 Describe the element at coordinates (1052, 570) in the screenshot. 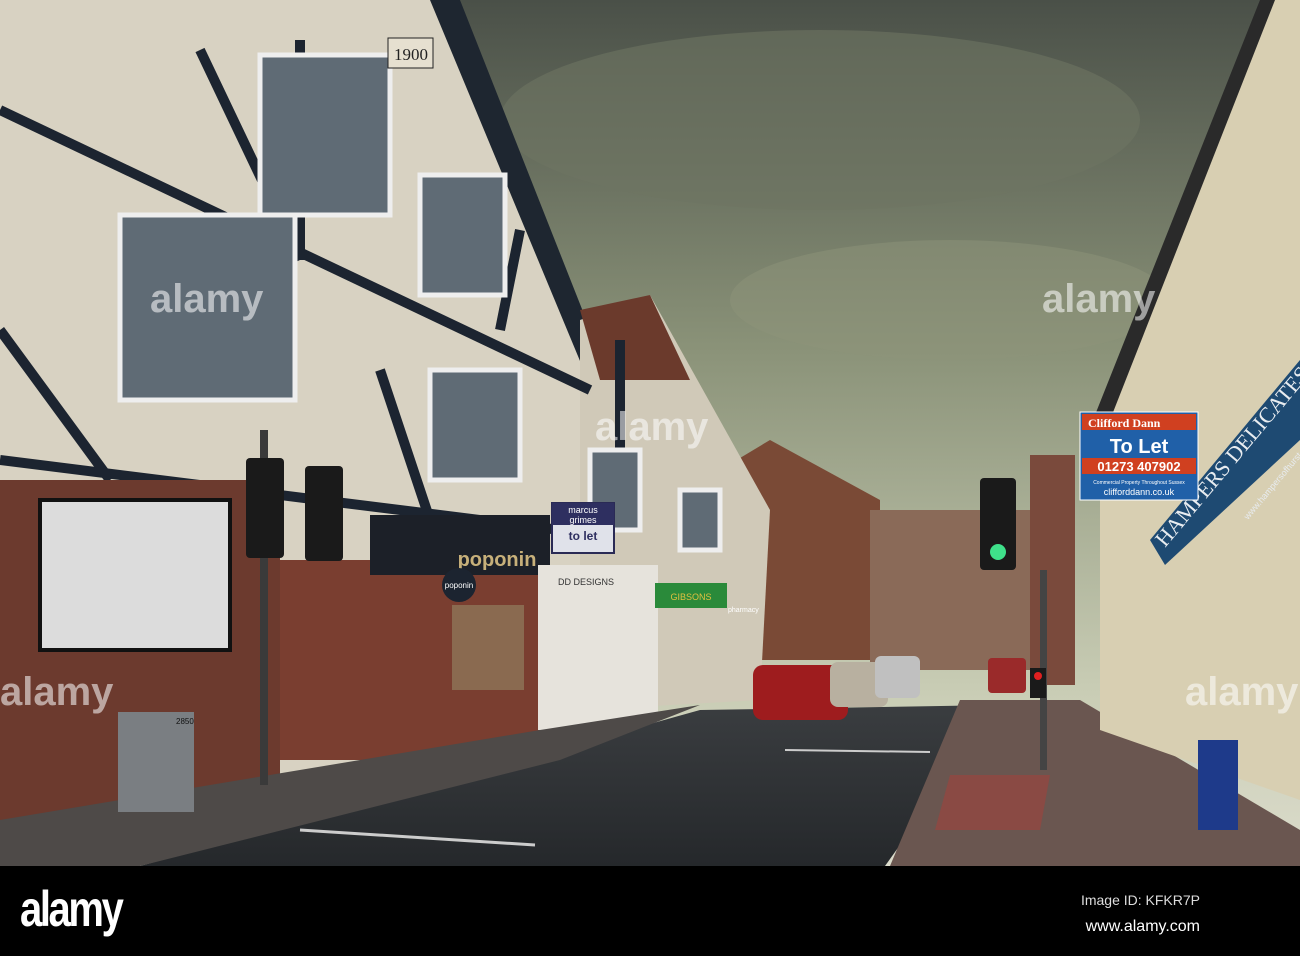

I see `distant-building-red` at that location.